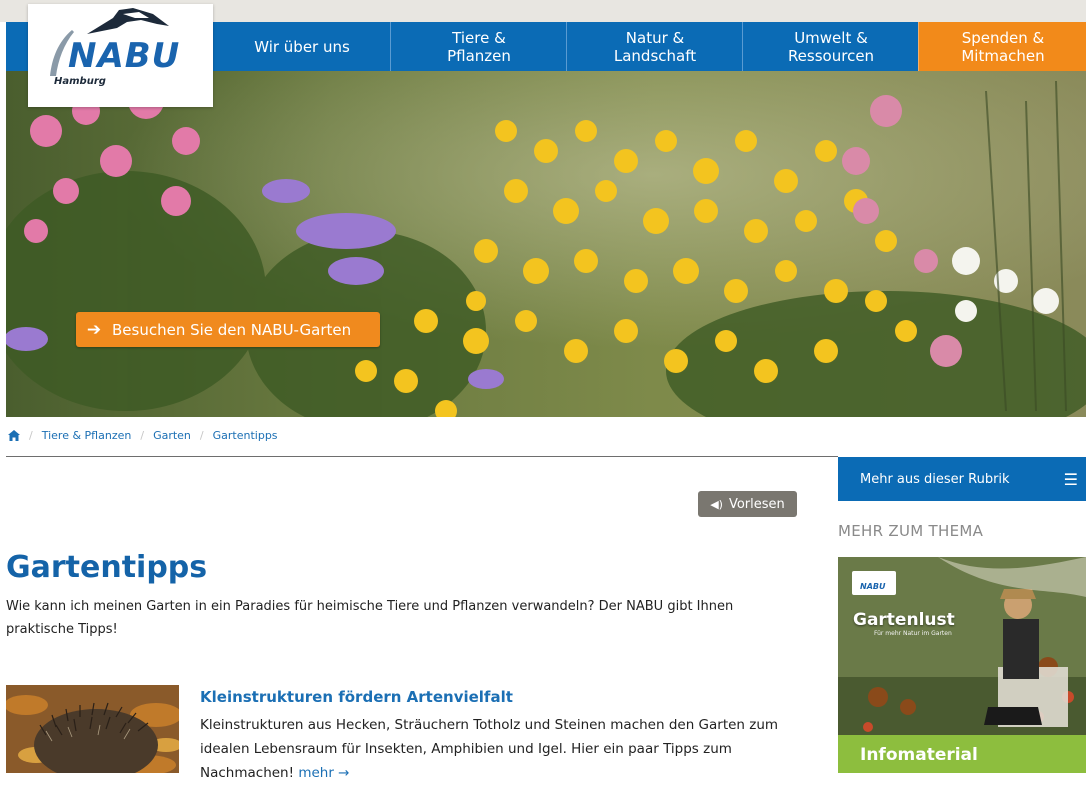 The height and width of the screenshot is (785, 1086). What do you see at coordinates (479, 37) in the screenshot?
I see `nav-label-line1: Tiere &` at bounding box center [479, 37].